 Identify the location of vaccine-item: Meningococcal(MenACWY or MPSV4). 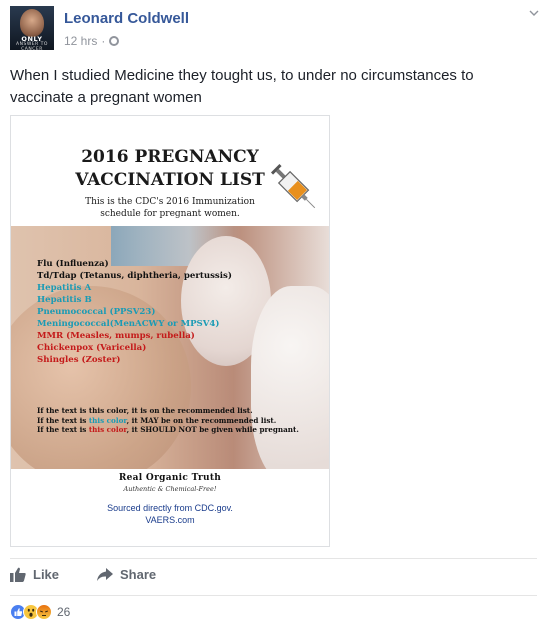
(128, 324).